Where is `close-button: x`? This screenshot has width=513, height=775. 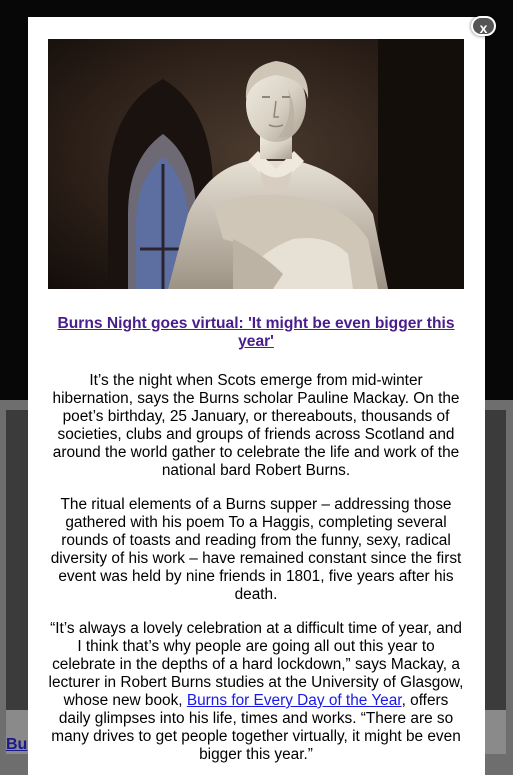 close-button: x is located at coordinates (483, 26).